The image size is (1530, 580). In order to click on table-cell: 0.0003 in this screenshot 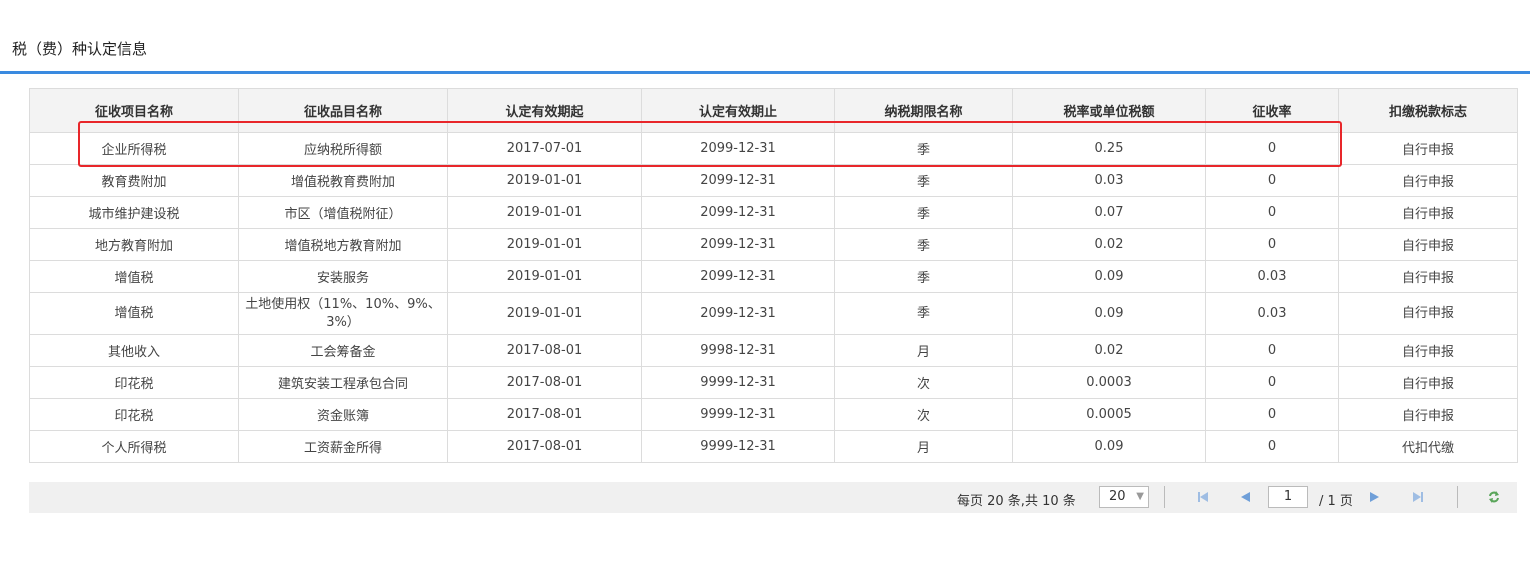, I will do `click(1109, 382)`.